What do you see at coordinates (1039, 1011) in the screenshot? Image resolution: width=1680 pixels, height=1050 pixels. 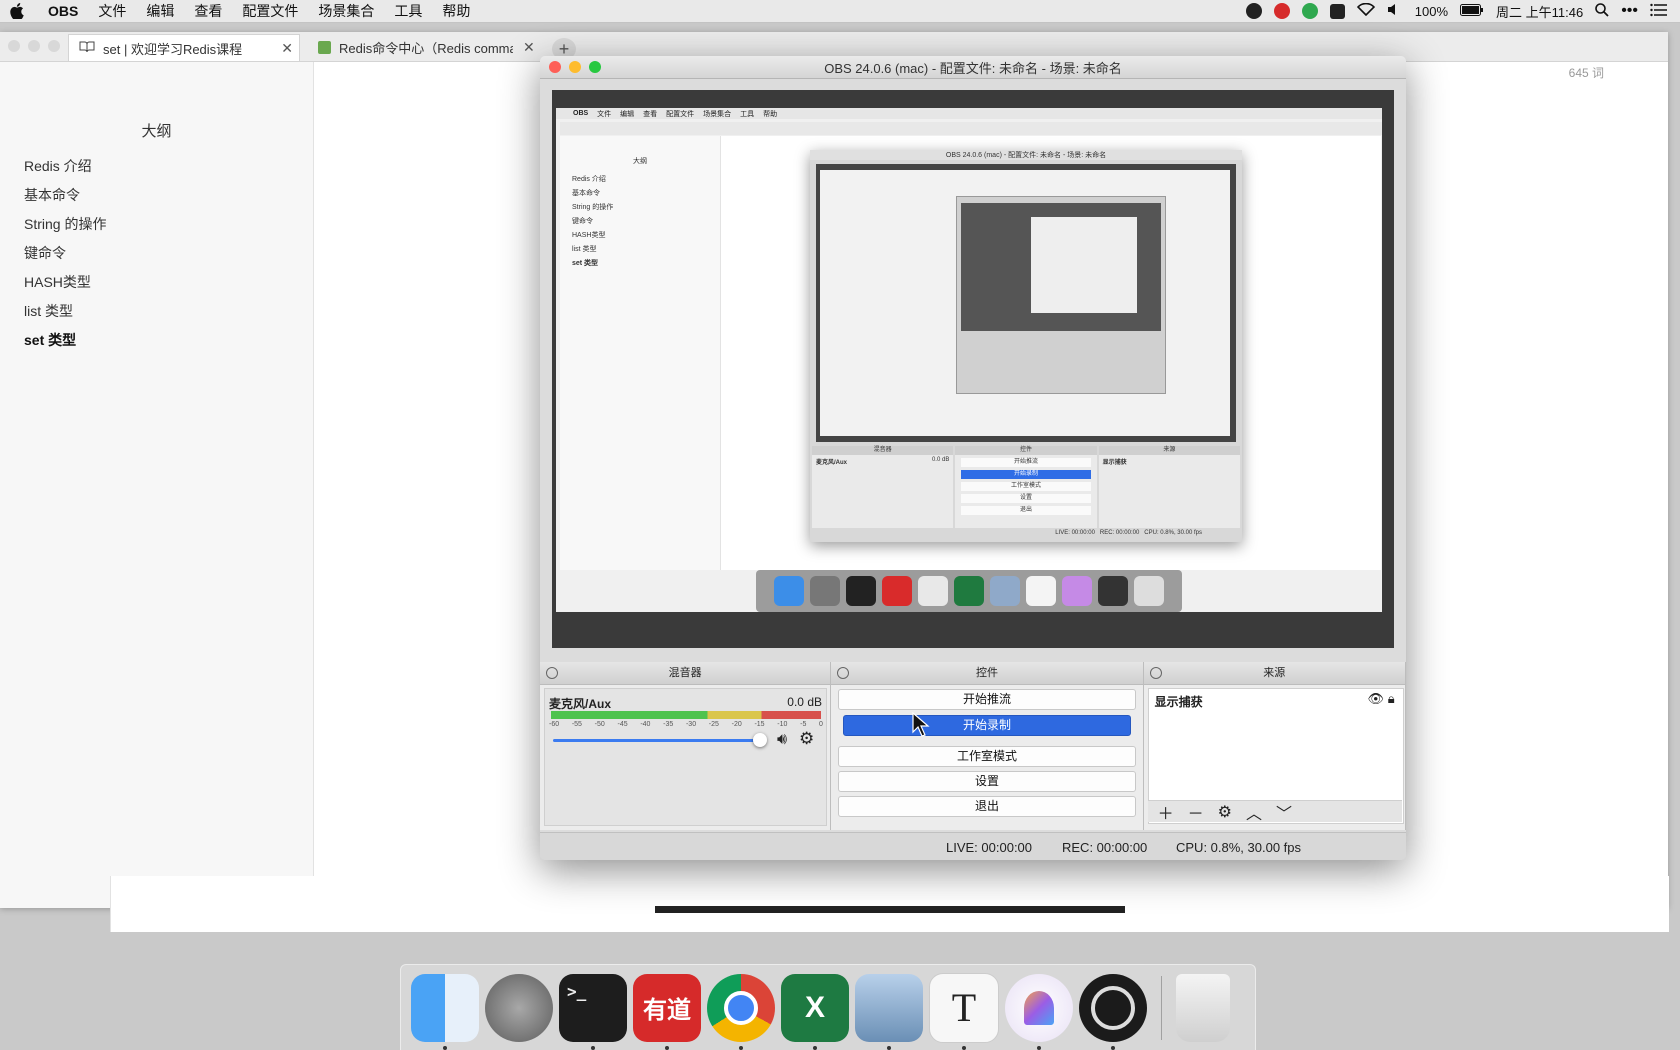 I see `elephant-icon` at bounding box center [1039, 1011].